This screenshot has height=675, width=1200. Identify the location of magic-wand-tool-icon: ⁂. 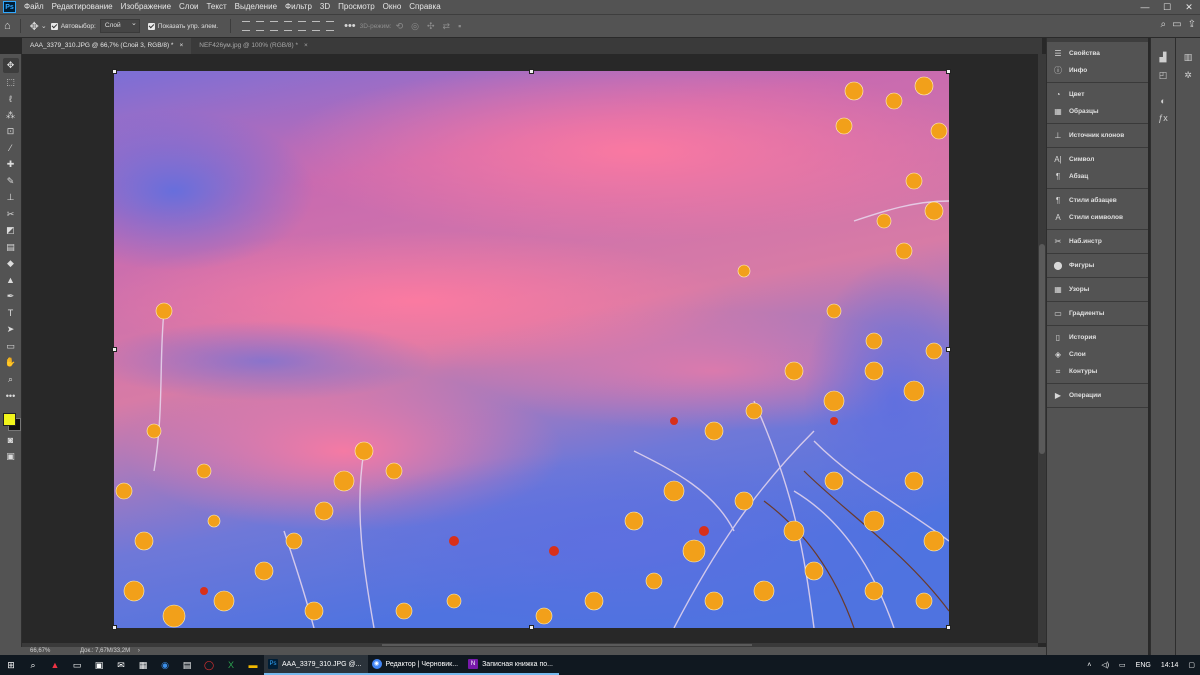
(11, 115).